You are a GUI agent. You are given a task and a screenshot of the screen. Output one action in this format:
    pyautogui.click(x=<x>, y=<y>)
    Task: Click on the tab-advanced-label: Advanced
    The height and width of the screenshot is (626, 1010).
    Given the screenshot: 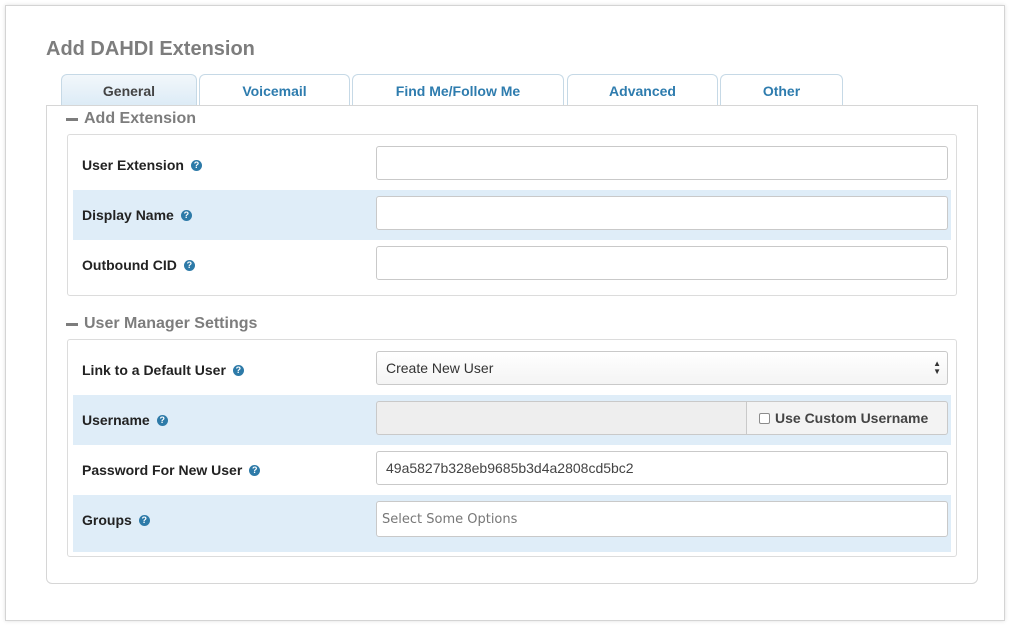 What is the action you would take?
    pyautogui.click(x=642, y=90)
    